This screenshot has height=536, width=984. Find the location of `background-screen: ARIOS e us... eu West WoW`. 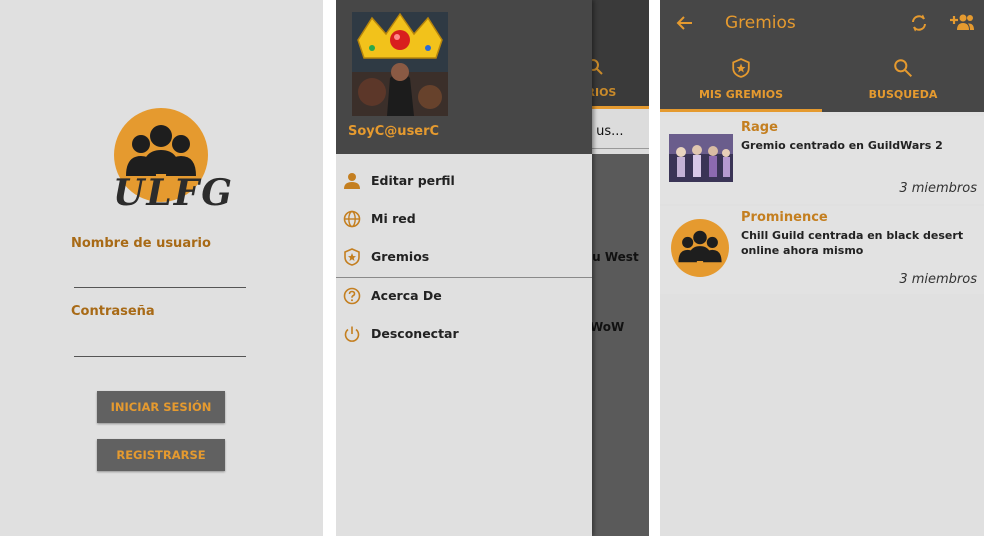

background-screen: ARIOS e us... eu West WoW is located at coordinates (613, 268).